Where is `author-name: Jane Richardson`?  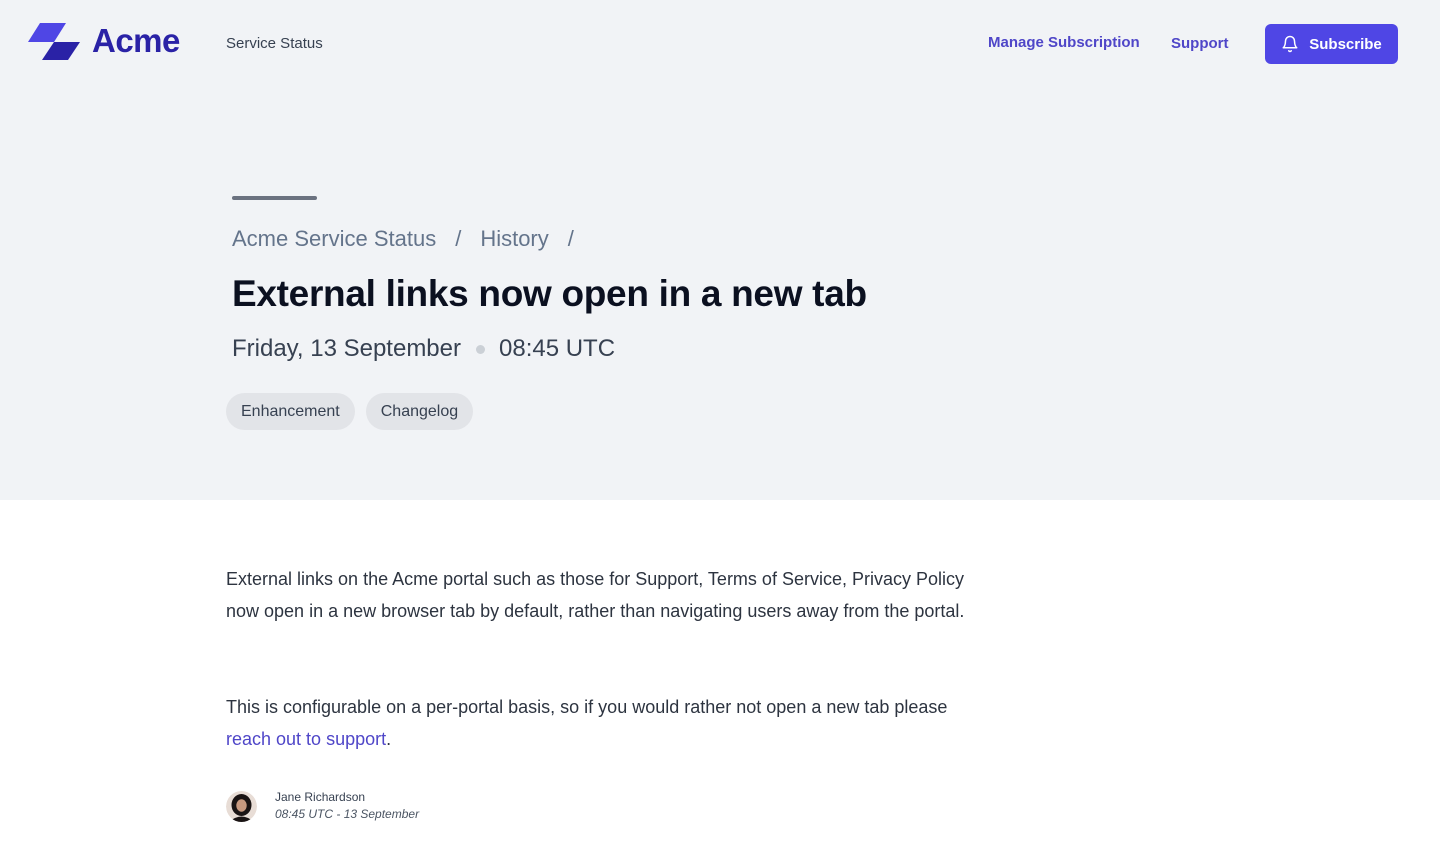
author-name: Jane Richardson is located at coordinates (320, 797).